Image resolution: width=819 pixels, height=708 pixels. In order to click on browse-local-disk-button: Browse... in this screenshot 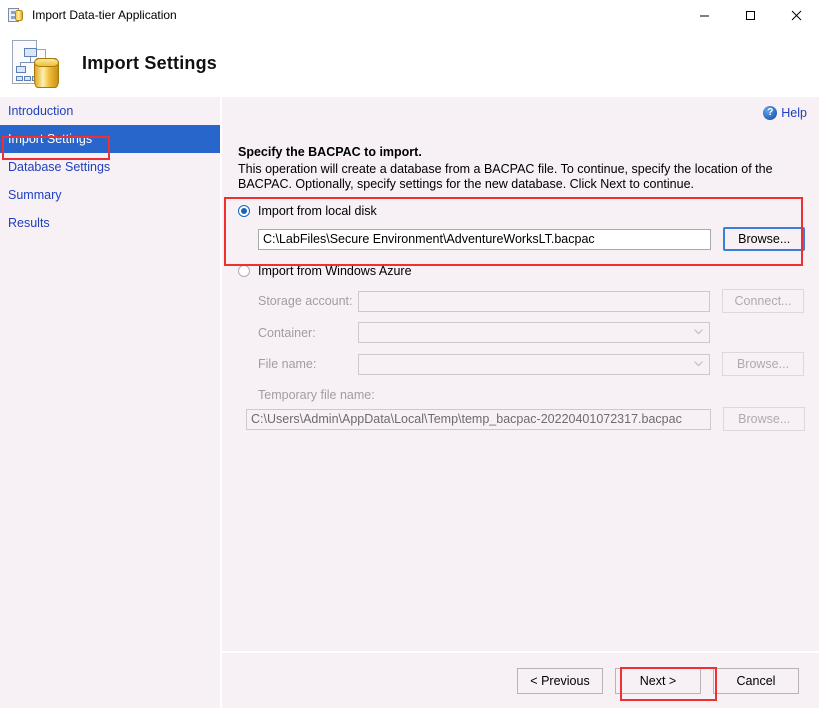, I will do `click(764, 239)`.